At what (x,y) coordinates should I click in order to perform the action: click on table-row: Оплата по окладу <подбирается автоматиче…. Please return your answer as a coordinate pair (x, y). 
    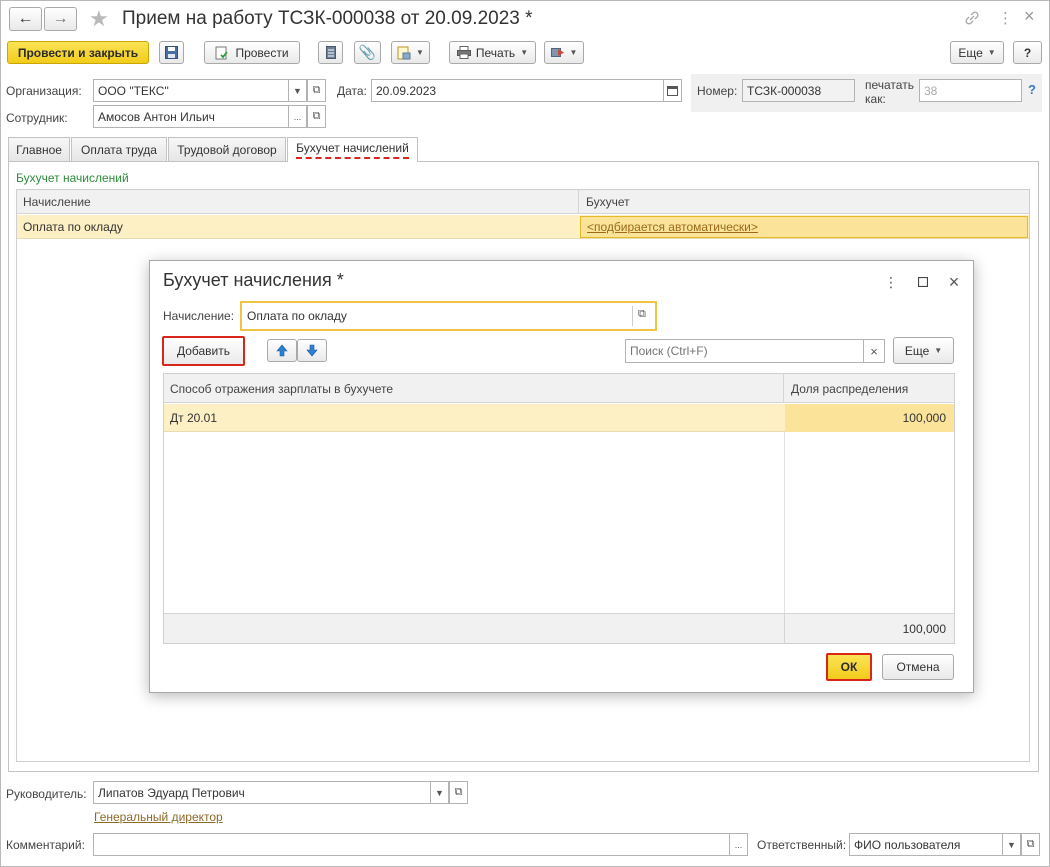
    Looking at the image, I should click on (523, 227).